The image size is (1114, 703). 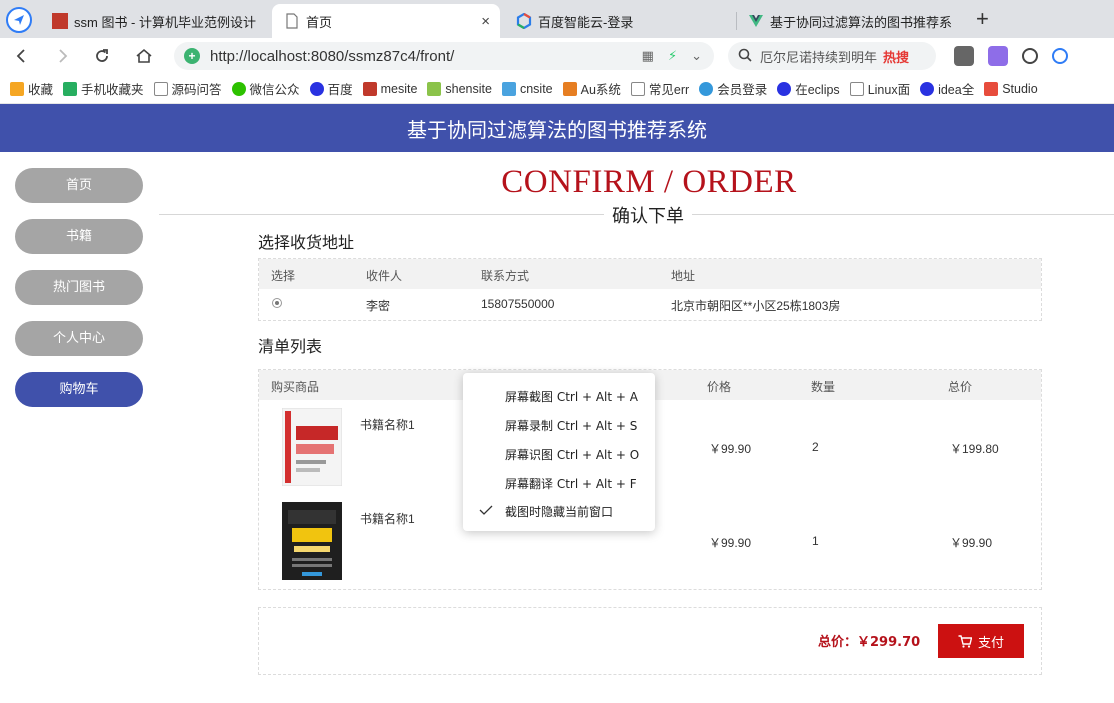 I want to click on menu-item-ocr: 屏幕识图 Ctrl + Alt + O, so click(x=572, y=454).